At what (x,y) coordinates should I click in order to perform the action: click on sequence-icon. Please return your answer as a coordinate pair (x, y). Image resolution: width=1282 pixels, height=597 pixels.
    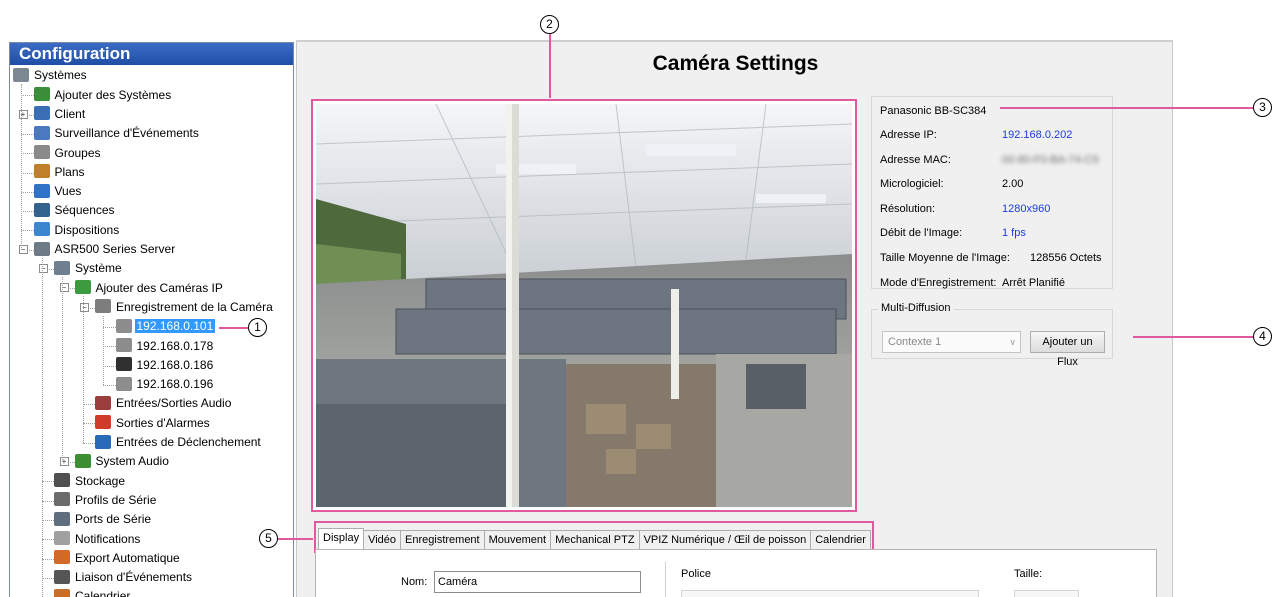
    Looking at the image, I should click on (41, 209).